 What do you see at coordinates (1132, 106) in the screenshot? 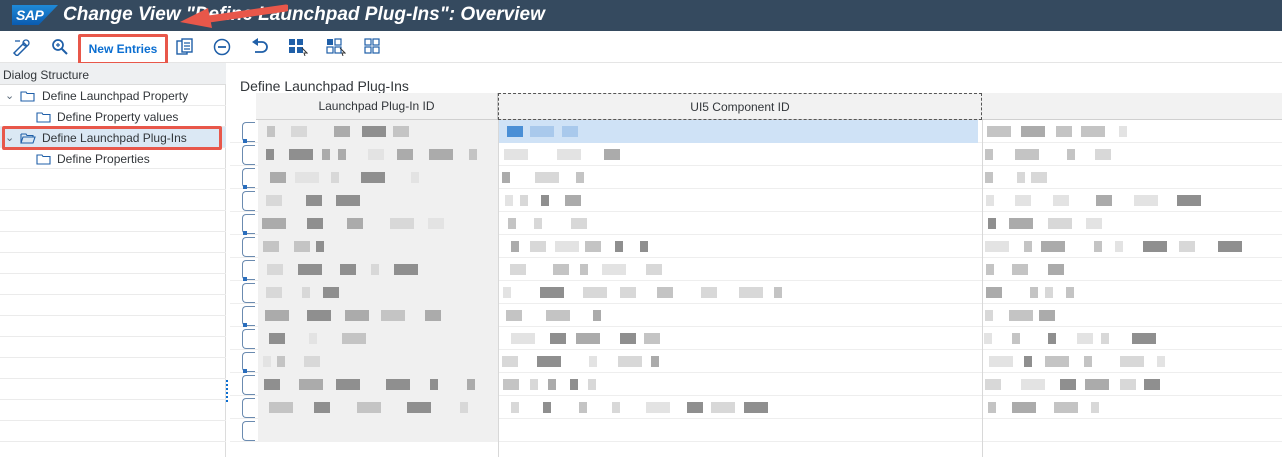
I see `column-header-extra` at bounding box center [1132, 106].